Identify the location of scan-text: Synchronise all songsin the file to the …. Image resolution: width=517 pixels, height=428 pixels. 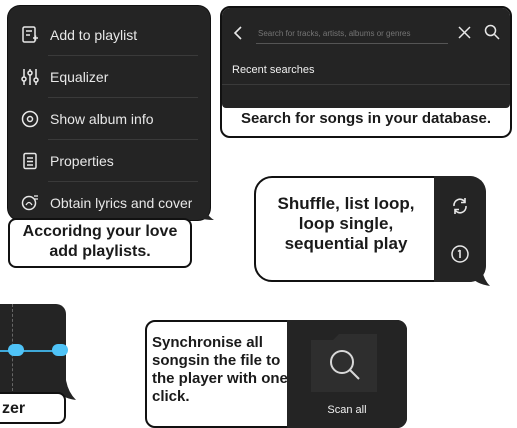
(220, 369).